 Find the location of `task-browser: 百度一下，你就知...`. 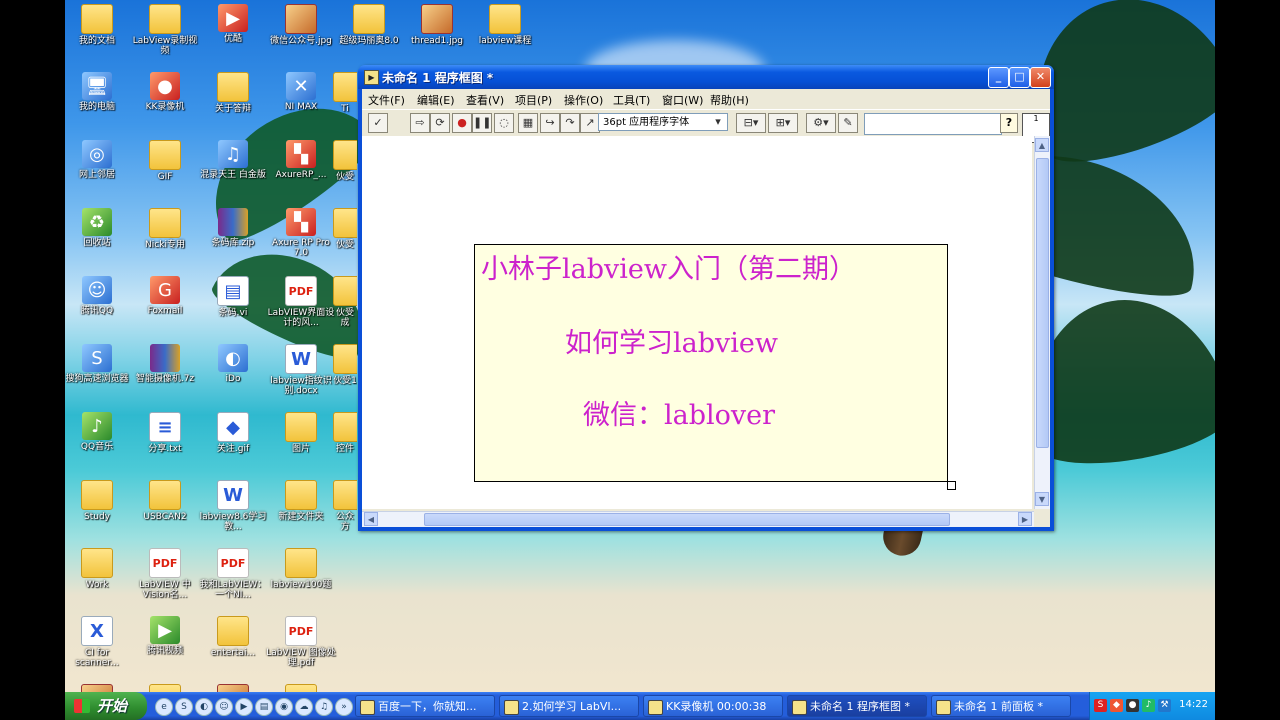

task-browser: 百度一下，你就知... is located at coordinates (425, 706).